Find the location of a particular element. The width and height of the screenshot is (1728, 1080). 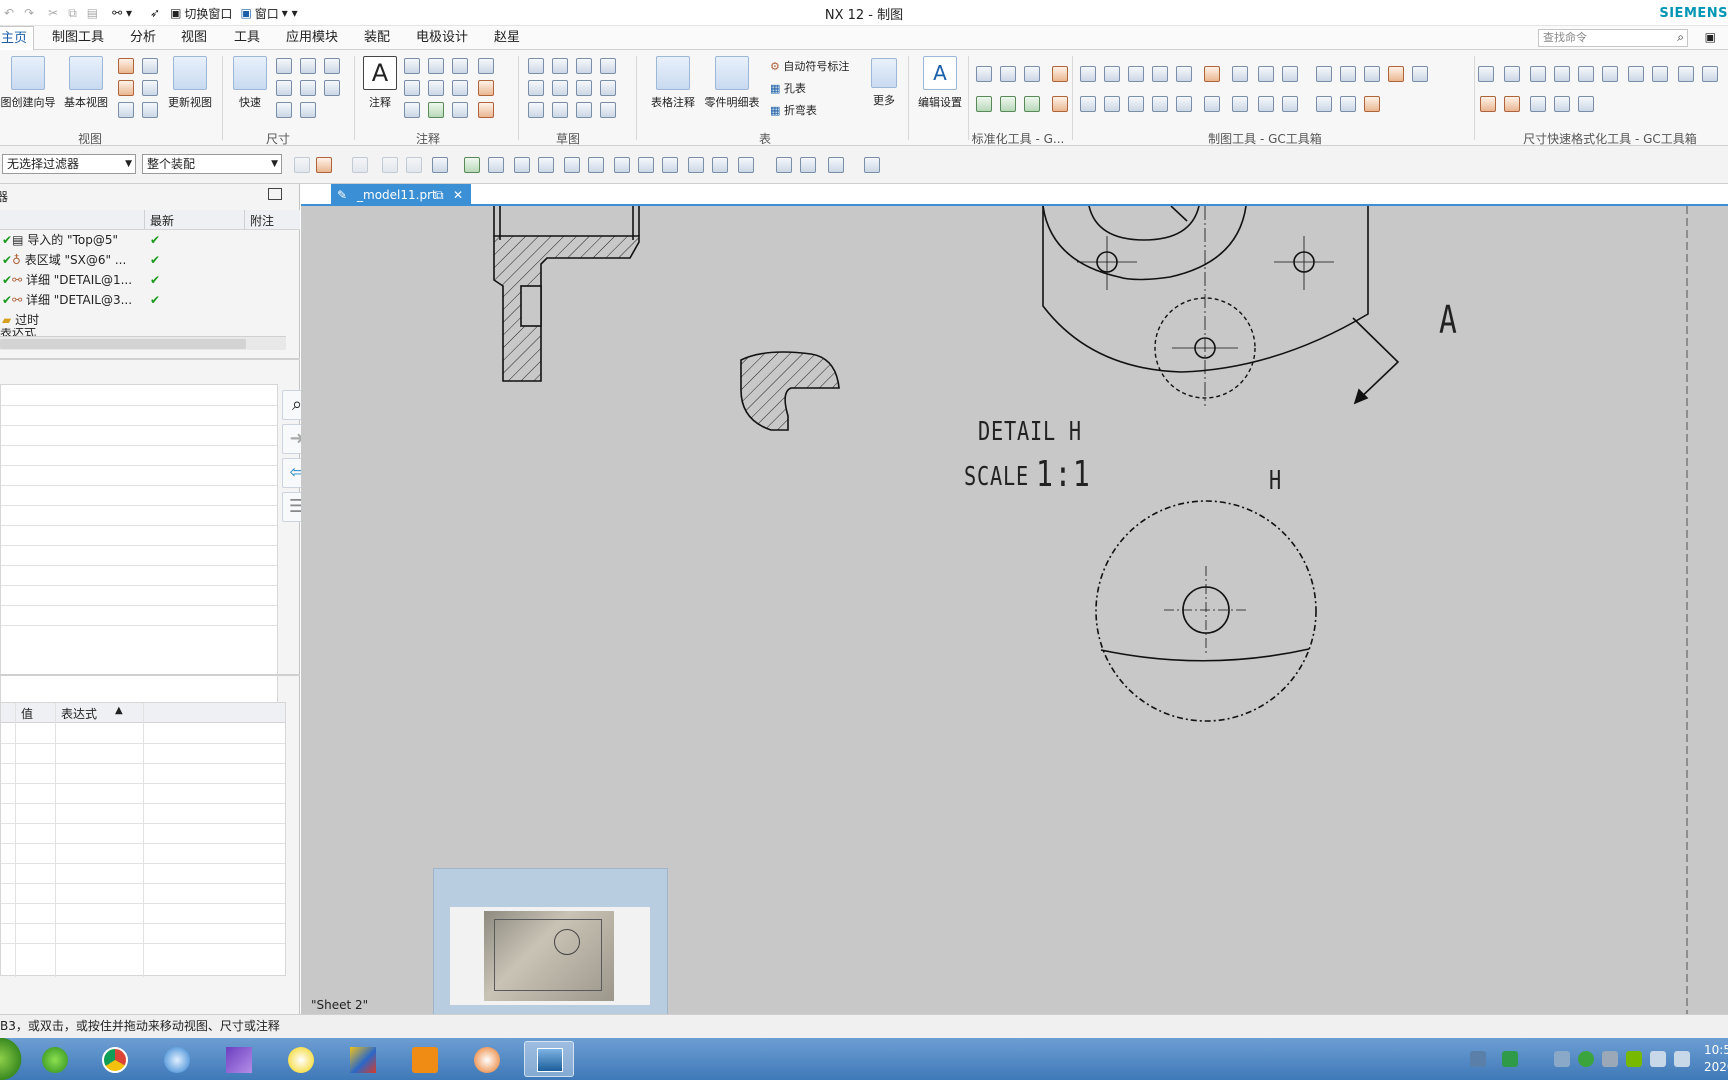

more-button: 更多 is located at coordinates (884, 83).